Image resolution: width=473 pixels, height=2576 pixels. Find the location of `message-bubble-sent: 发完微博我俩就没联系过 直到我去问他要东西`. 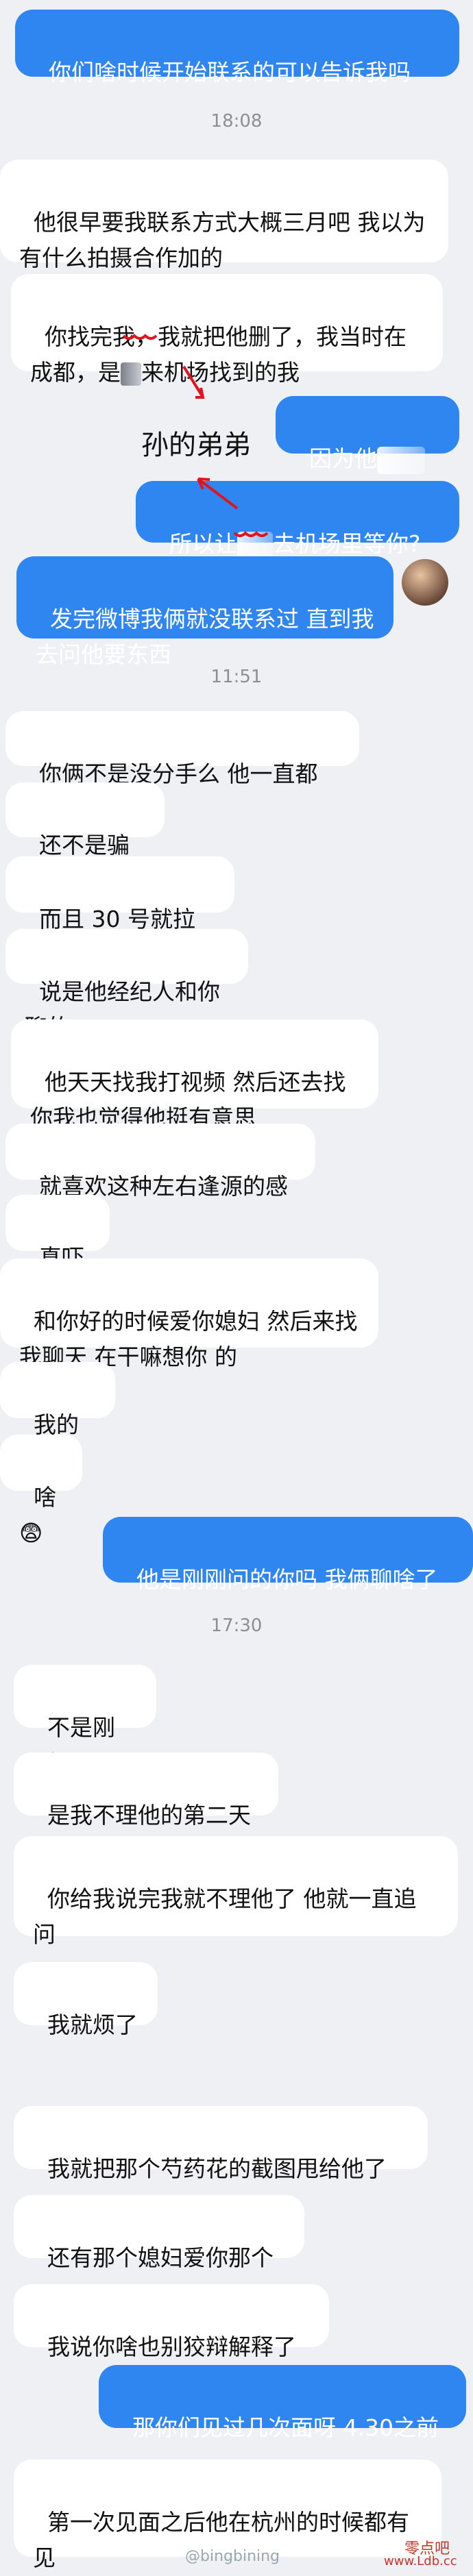

message-bubble-sent: 发完微博我俩就没联系过 直到我去问他要东西 is located at coordinates (205, 612).